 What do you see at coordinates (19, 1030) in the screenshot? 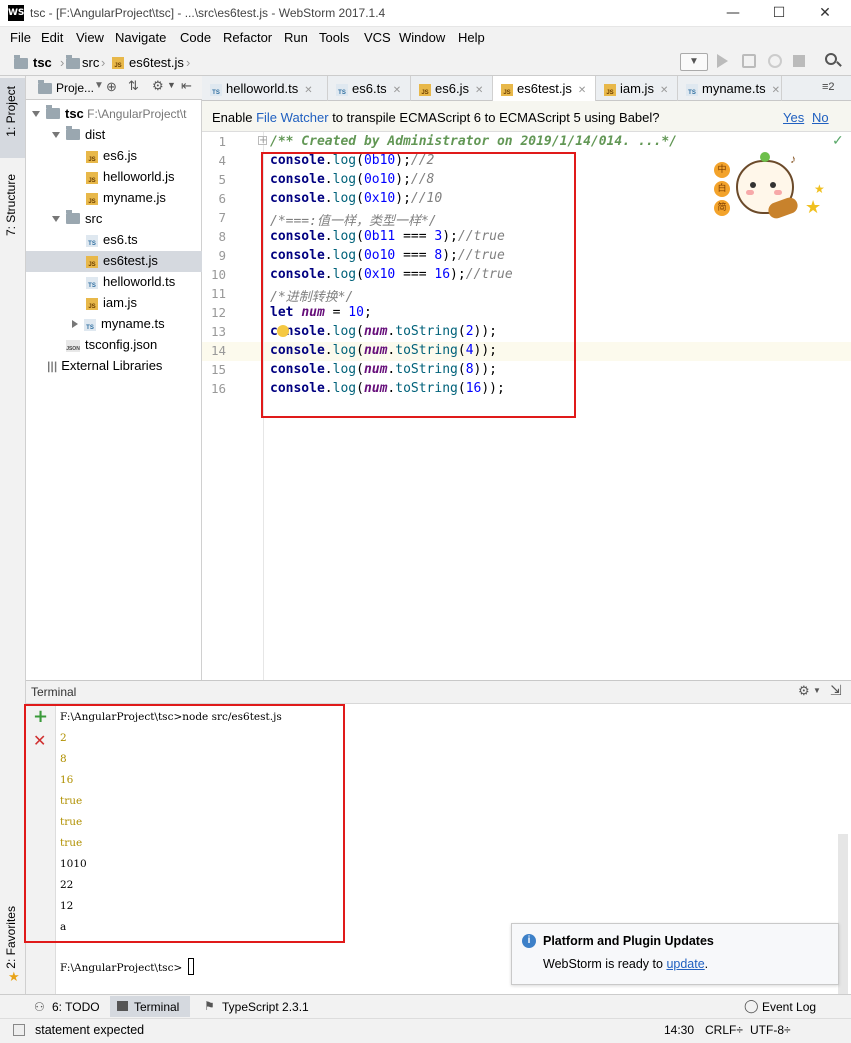
I see `toggle-tool-windows-icon` at bounding box center [19, 1030].